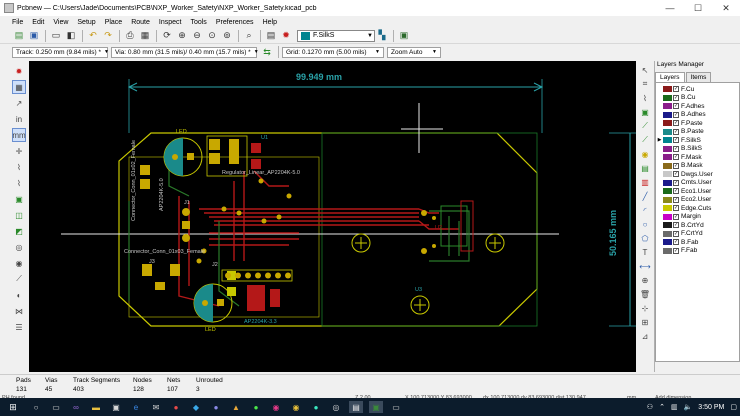  I want to click on menu-inspect: Inspect, so click(170, 22).